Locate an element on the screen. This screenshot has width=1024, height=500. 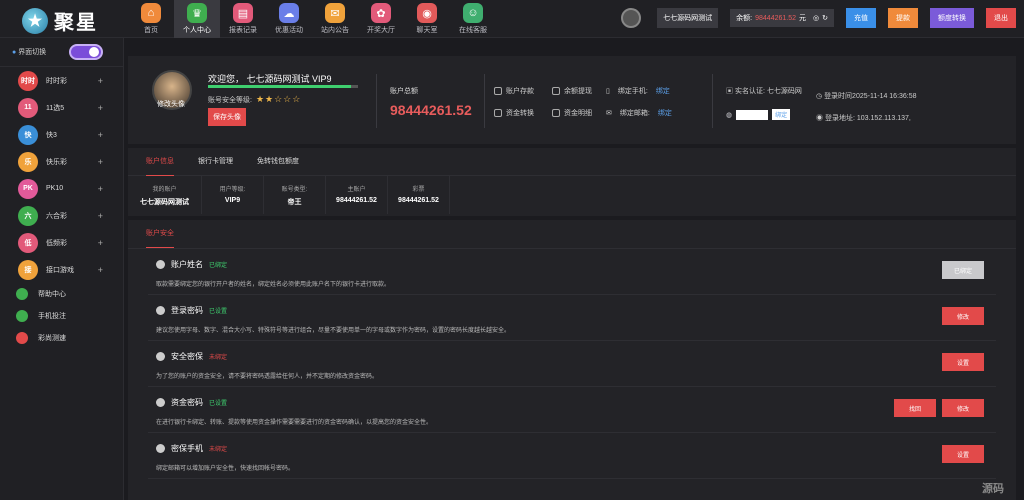
transfer-link: 资金转换 is located at coordinates (523, 113).